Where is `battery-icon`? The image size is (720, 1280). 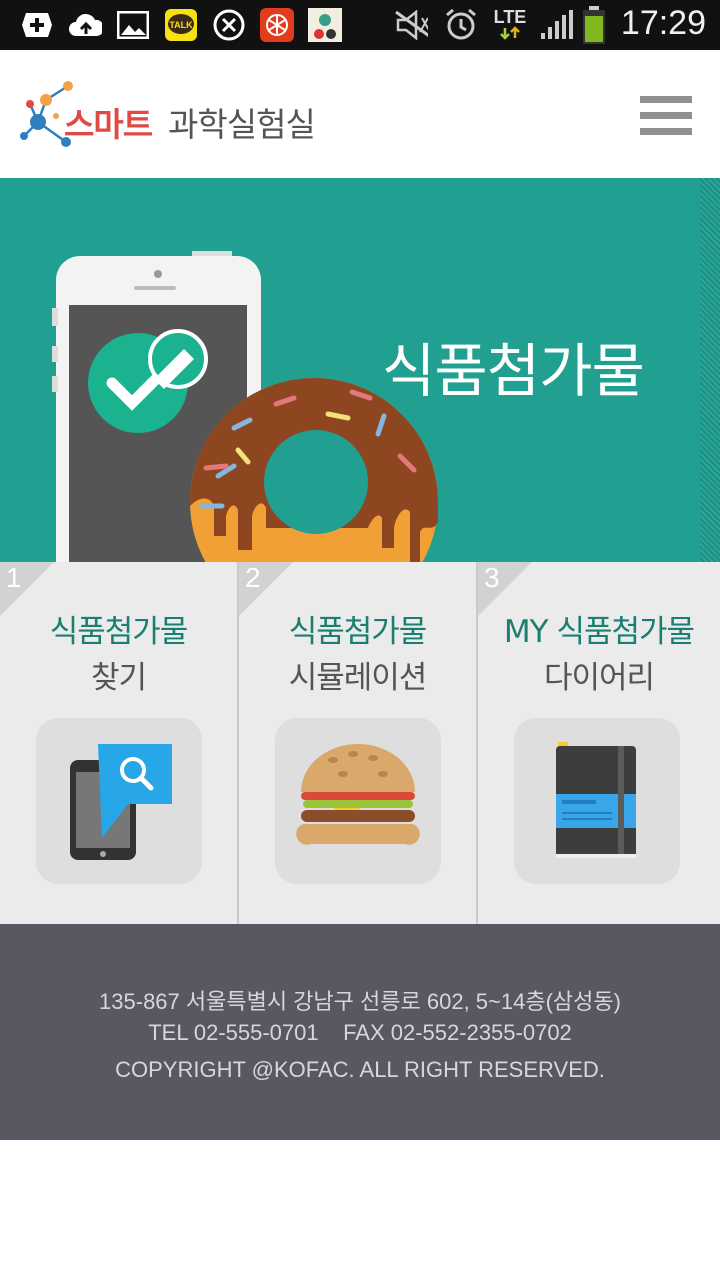 battery-icon is located at coordinates (594, 25).